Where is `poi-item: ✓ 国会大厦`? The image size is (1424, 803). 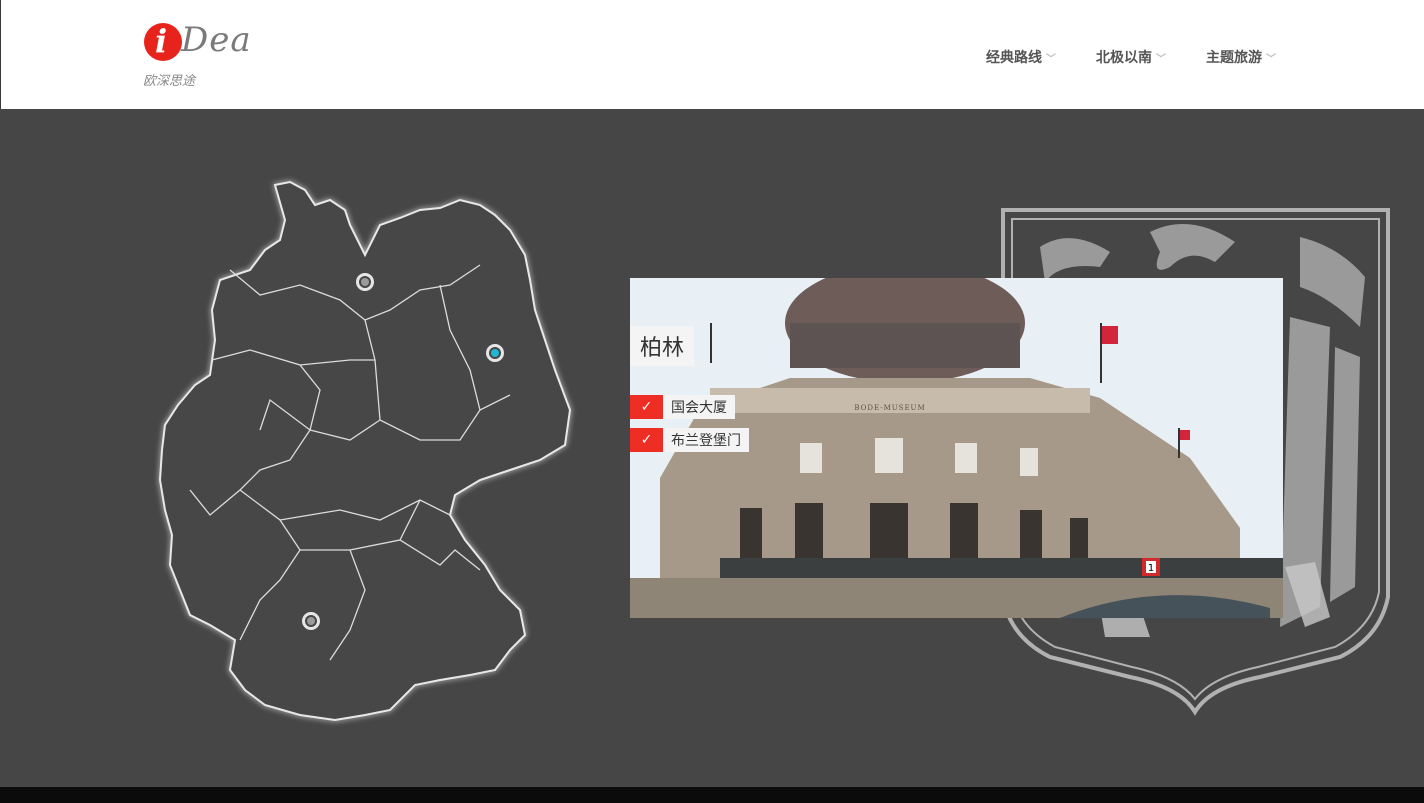 poi-item: ✓ 国会大厦 is located at coordinates (682, 407).